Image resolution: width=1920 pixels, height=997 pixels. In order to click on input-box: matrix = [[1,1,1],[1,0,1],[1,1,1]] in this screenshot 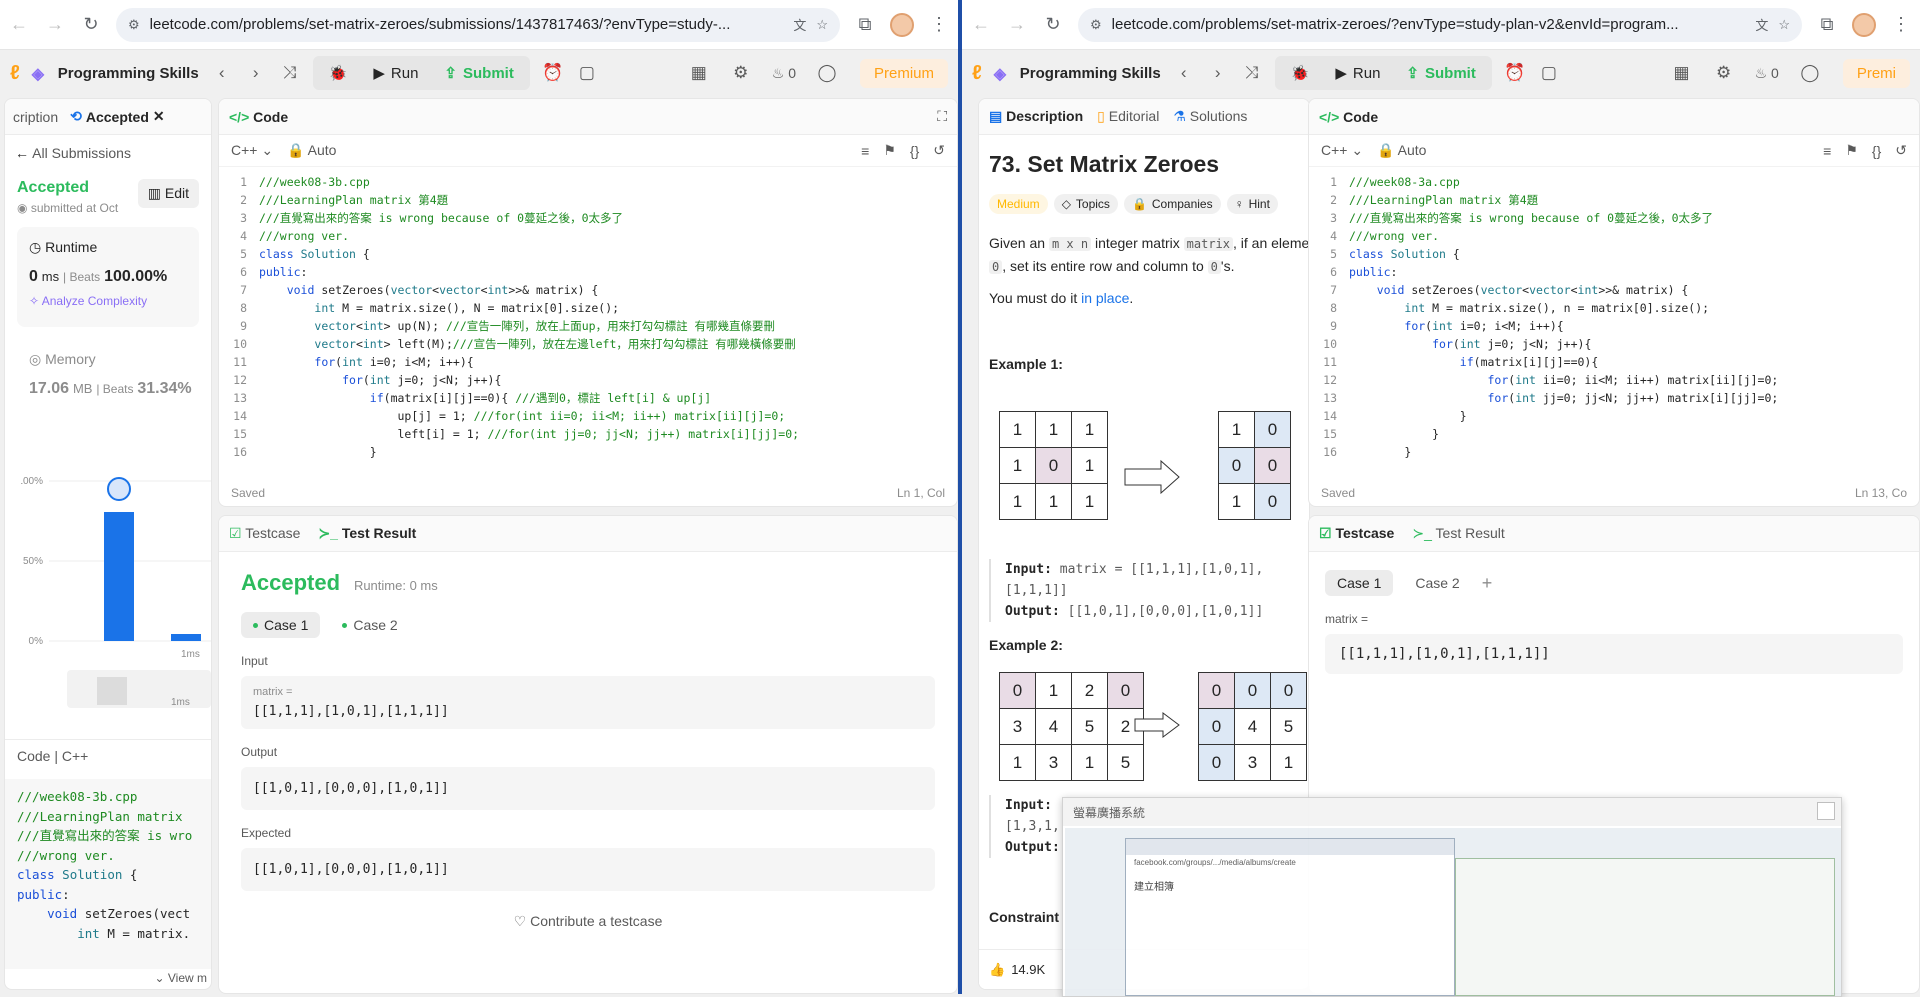, I will do `click(588, 702)`.